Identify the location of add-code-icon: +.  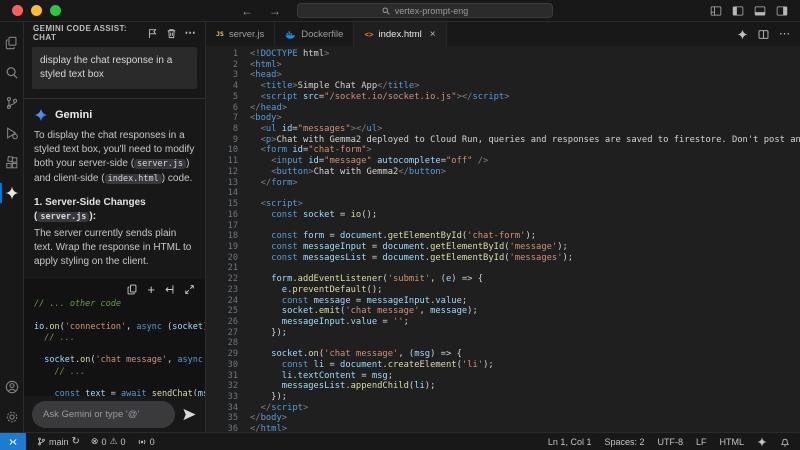
(151, 289).